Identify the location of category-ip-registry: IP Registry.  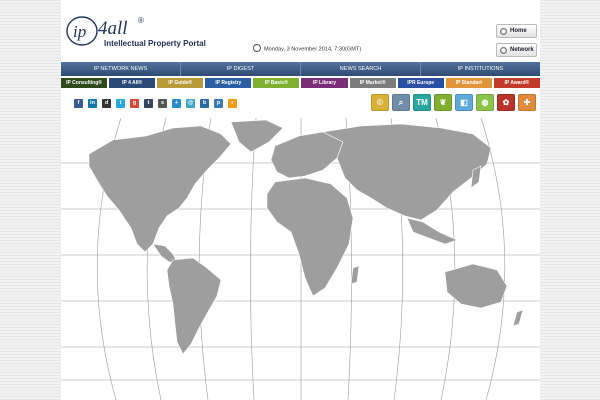
(228, 83).